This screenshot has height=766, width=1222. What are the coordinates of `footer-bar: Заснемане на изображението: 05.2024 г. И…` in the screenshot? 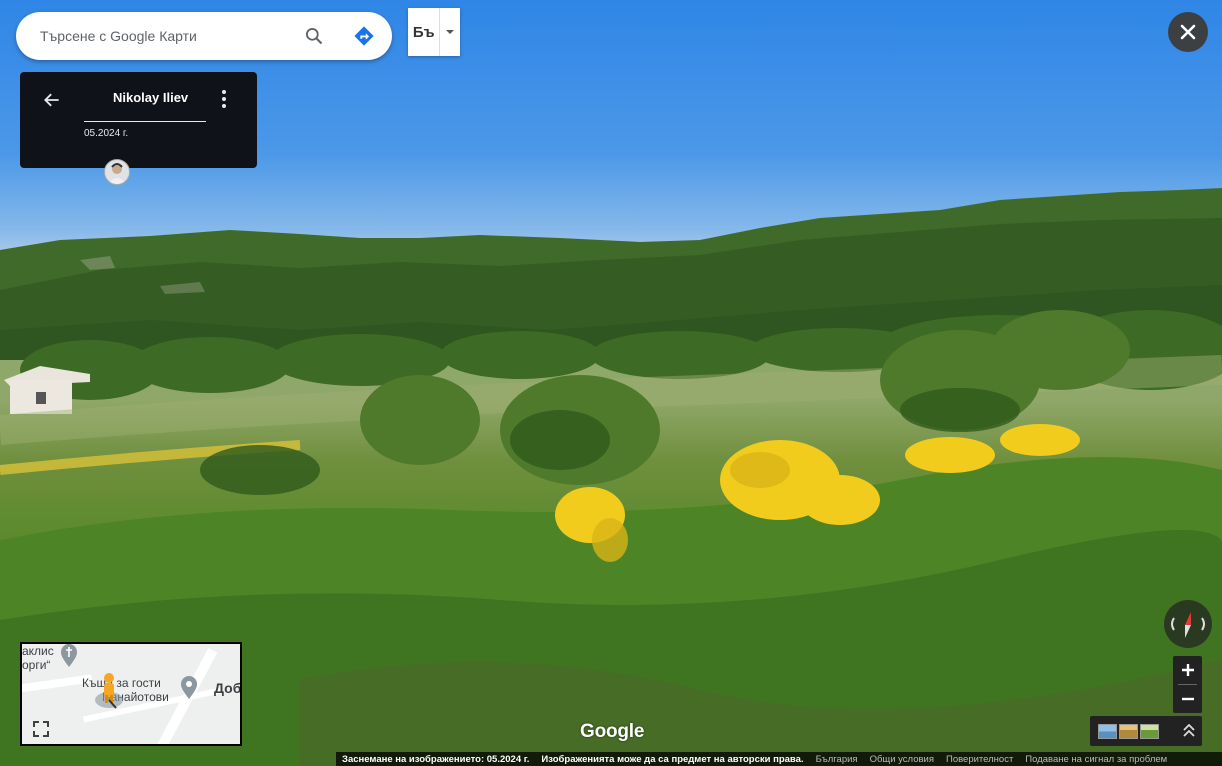 It's located at (779, 759).